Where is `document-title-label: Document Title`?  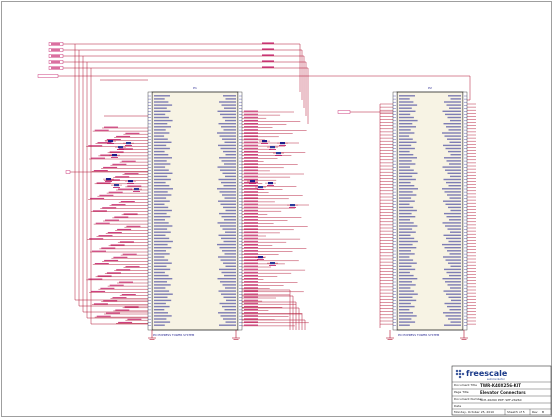
document-title-label: Document Title is located at coordinates (465, 385).